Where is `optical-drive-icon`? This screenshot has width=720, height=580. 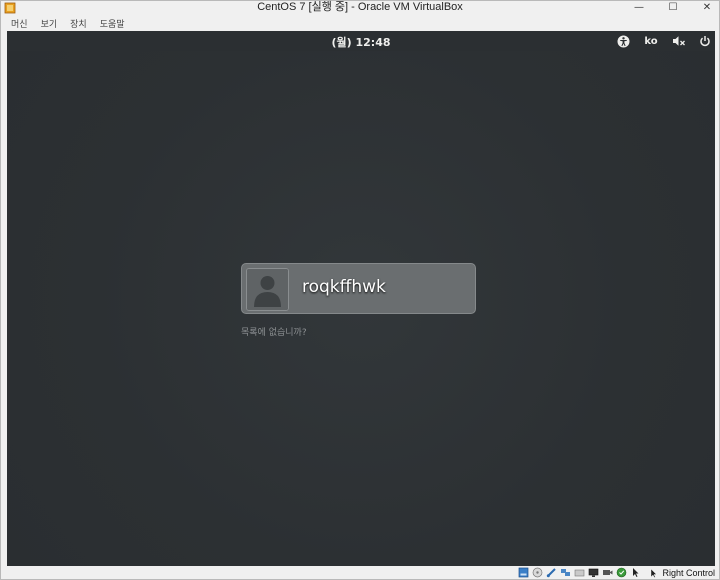 optical-drive-icon is located at coordinates (537, 572).